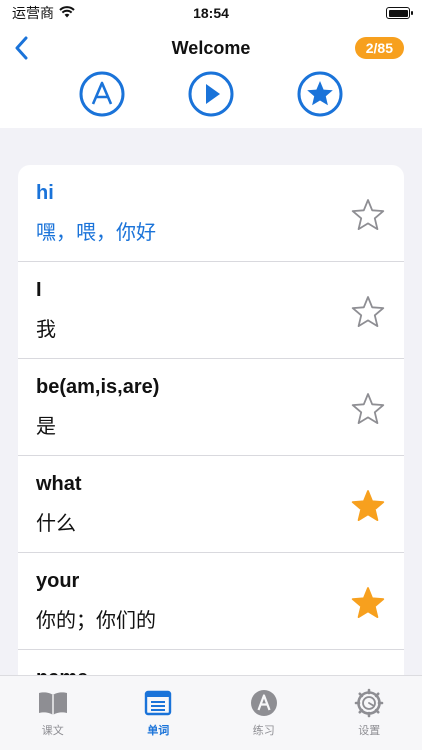 Image resolution: width=422 pixels, height=750 pixels. I want to click on word-english: be(am,is,are), so click(98, 387).